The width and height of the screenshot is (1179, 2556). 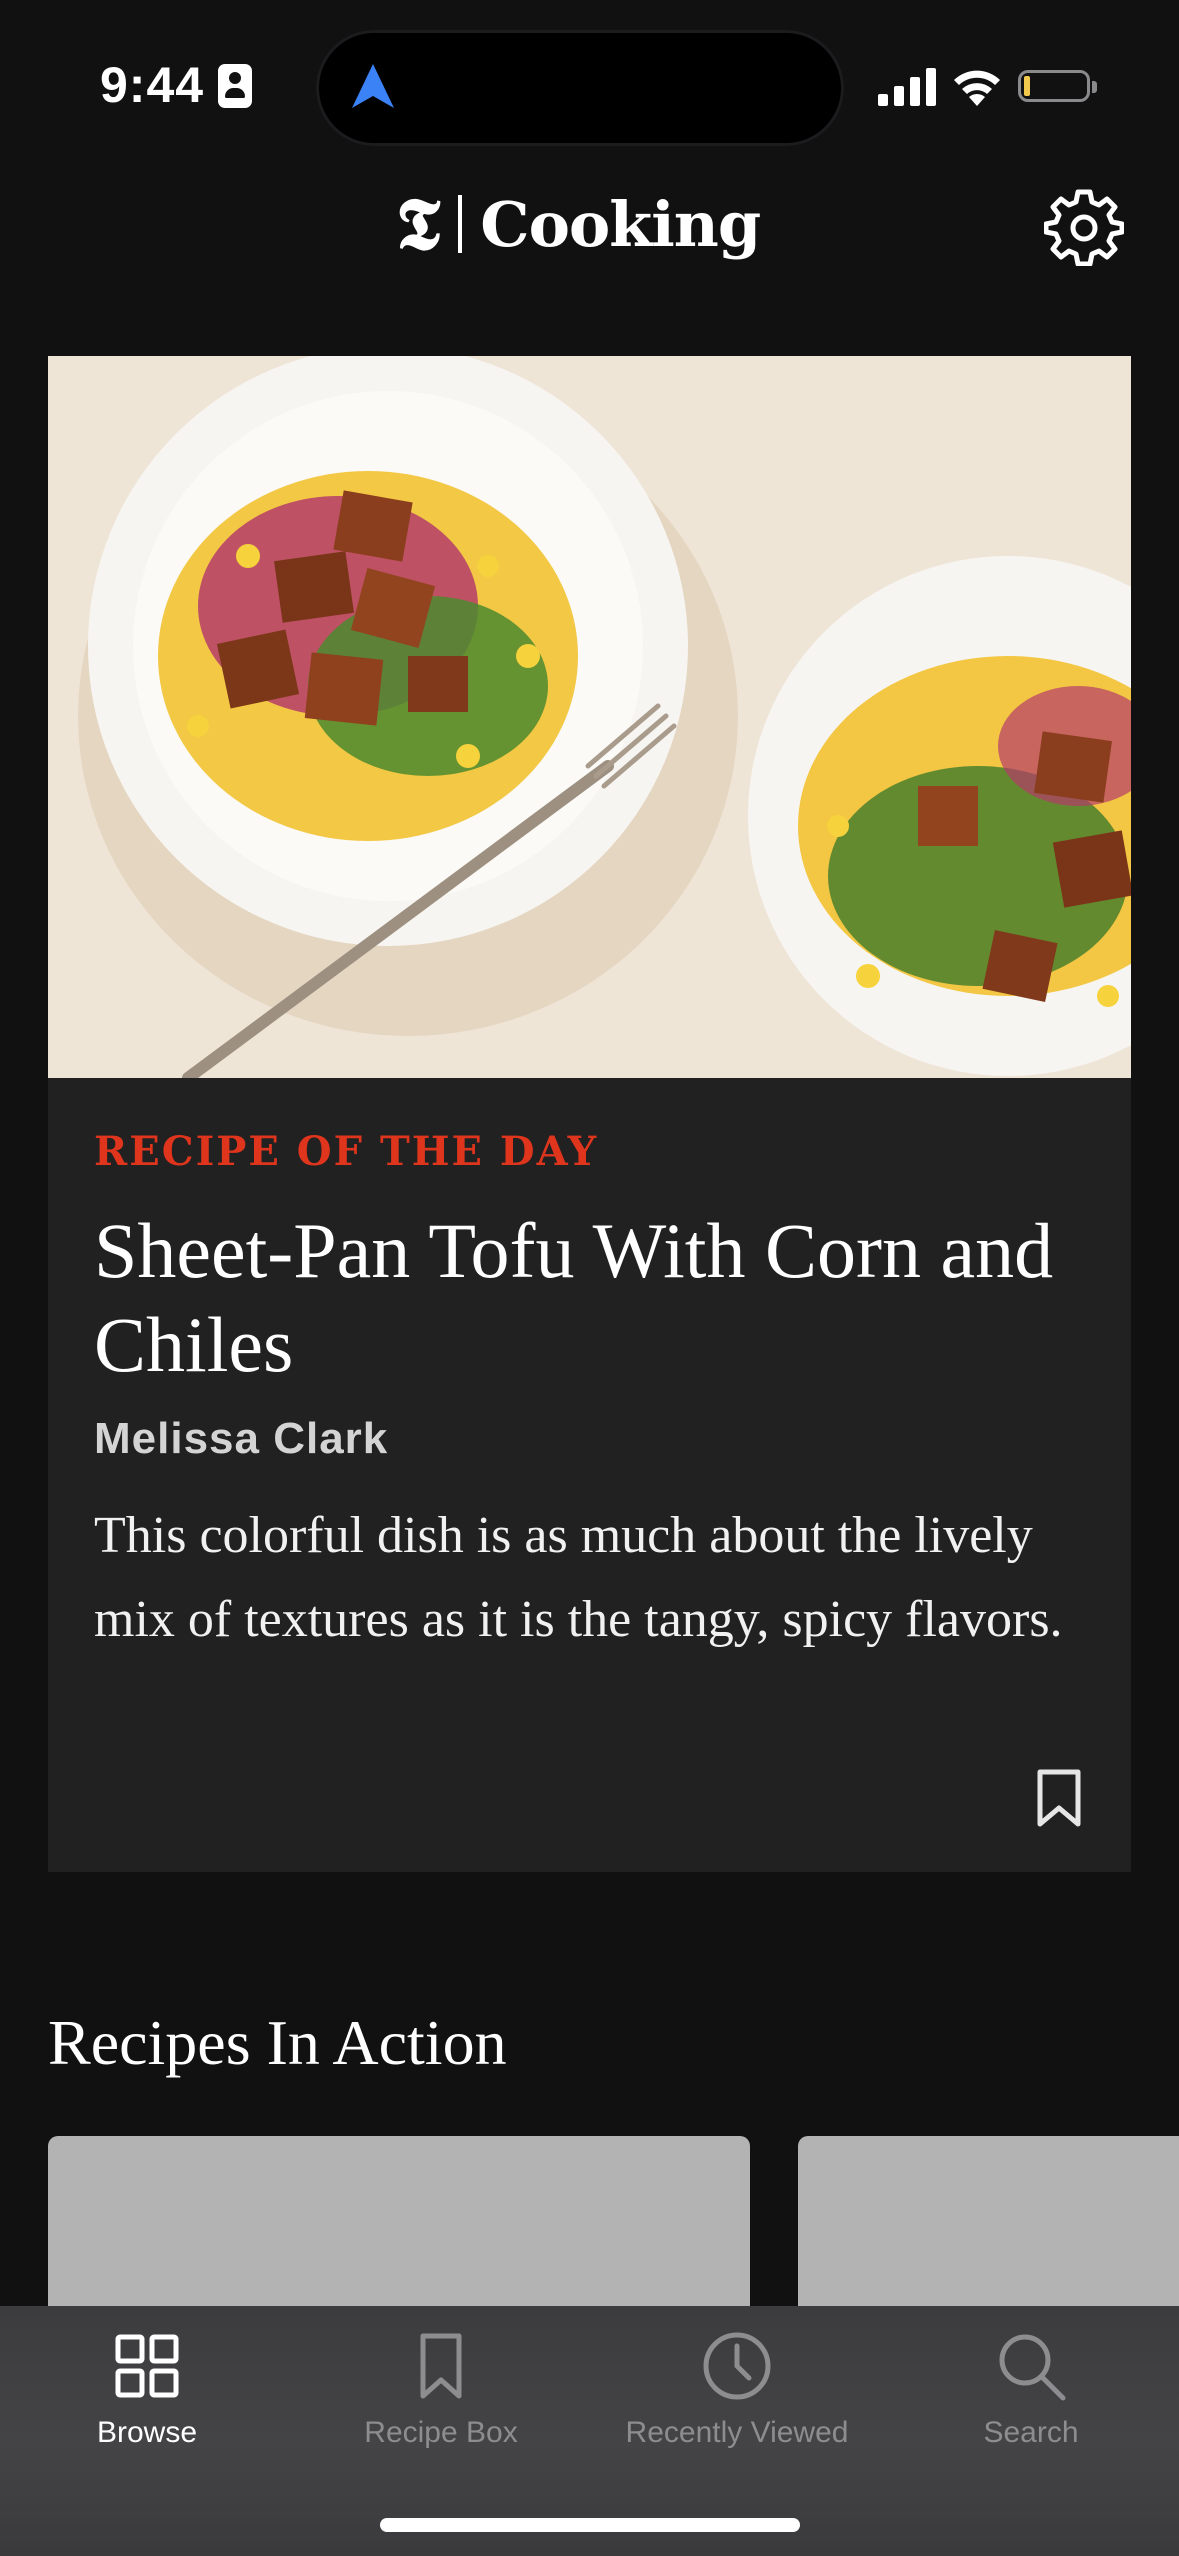 I want to click on tab-recipe-box: Recipe Box, so click(x=441, y=2396).